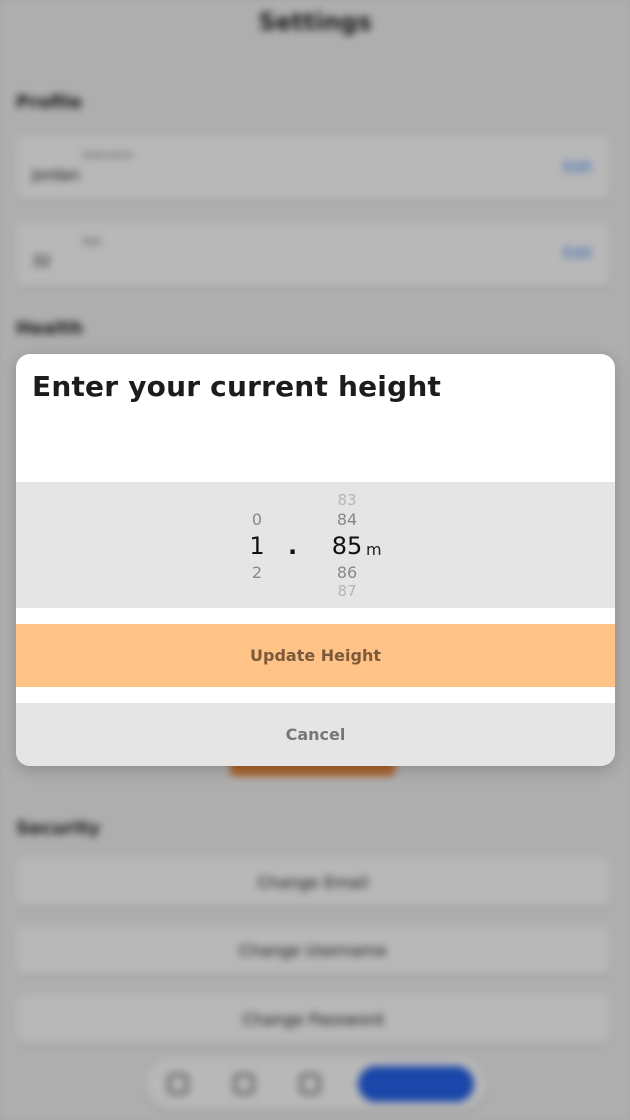 The height and width of the screenshot is (1120, 630). What do you see at coordinates (315, 545) in the screenshot?
I see `height-picker: 0 1 2 . 83 84 85 86 87 m` at bounding box center [315, 545].